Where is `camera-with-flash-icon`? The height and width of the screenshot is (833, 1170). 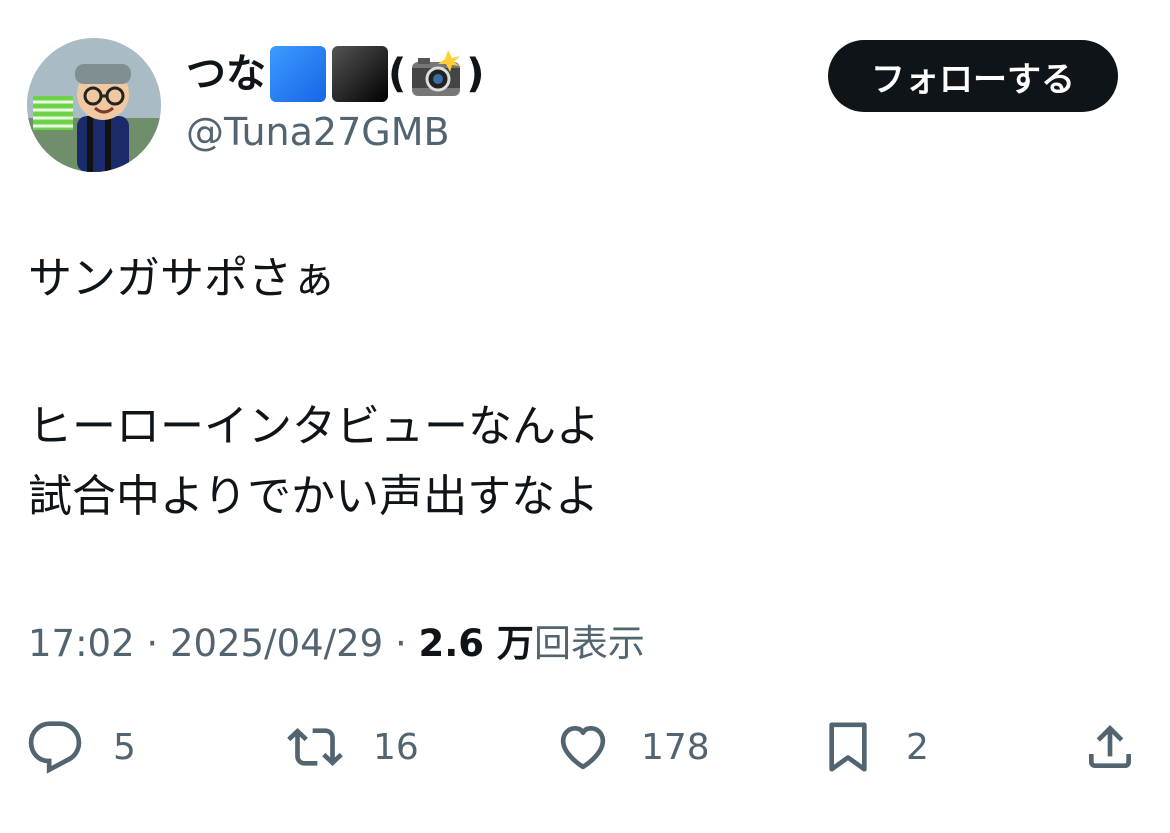 camera-with-flash-icon is located at coordinates (436, 73).